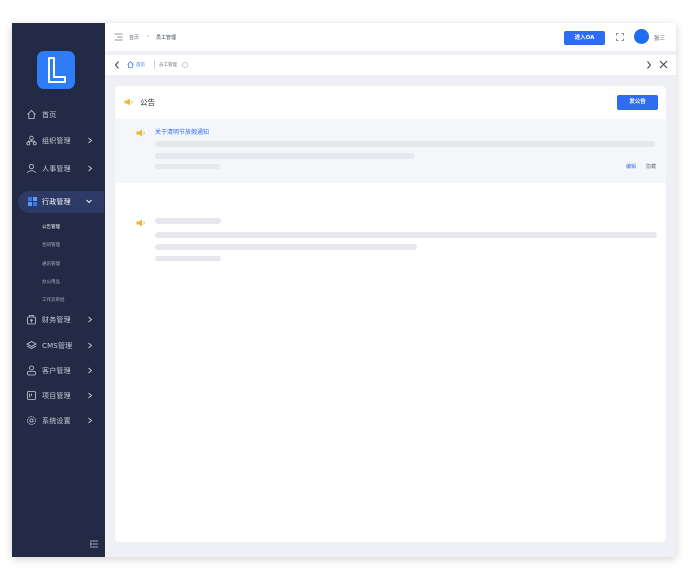  What do you see at coordinates (51, 245) in the screenshot?
I see `submenu-item-contracts: 合同管理` at bounding box center [51, 245].